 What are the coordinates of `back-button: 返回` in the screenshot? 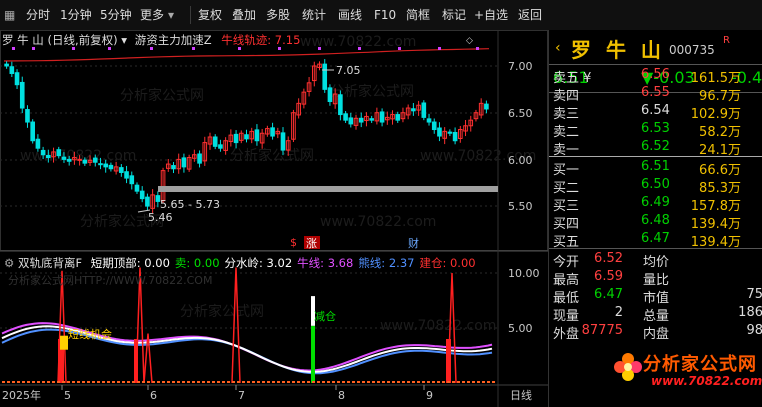 It's located at (530, 15).